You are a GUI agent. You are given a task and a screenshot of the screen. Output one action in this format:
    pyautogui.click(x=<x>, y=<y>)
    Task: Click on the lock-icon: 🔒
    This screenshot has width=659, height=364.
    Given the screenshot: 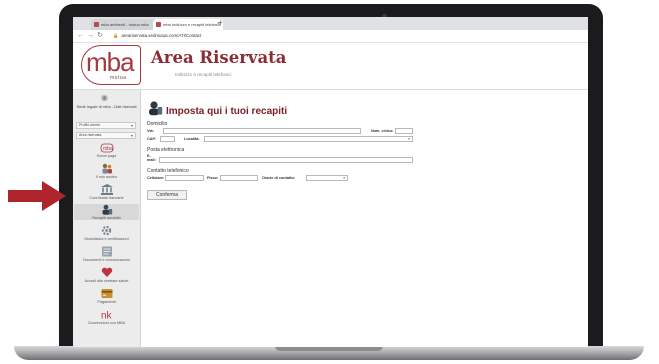 What is the action you would take?
    pyautogui.click(x=116, y=35)
    